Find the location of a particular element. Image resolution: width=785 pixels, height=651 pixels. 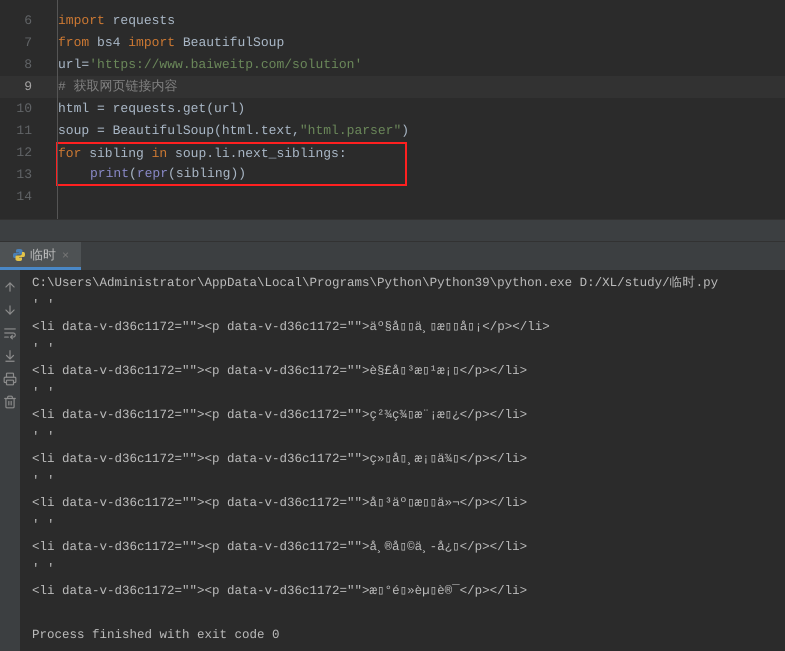

wrap-icon is located at coordinates (10, 333).